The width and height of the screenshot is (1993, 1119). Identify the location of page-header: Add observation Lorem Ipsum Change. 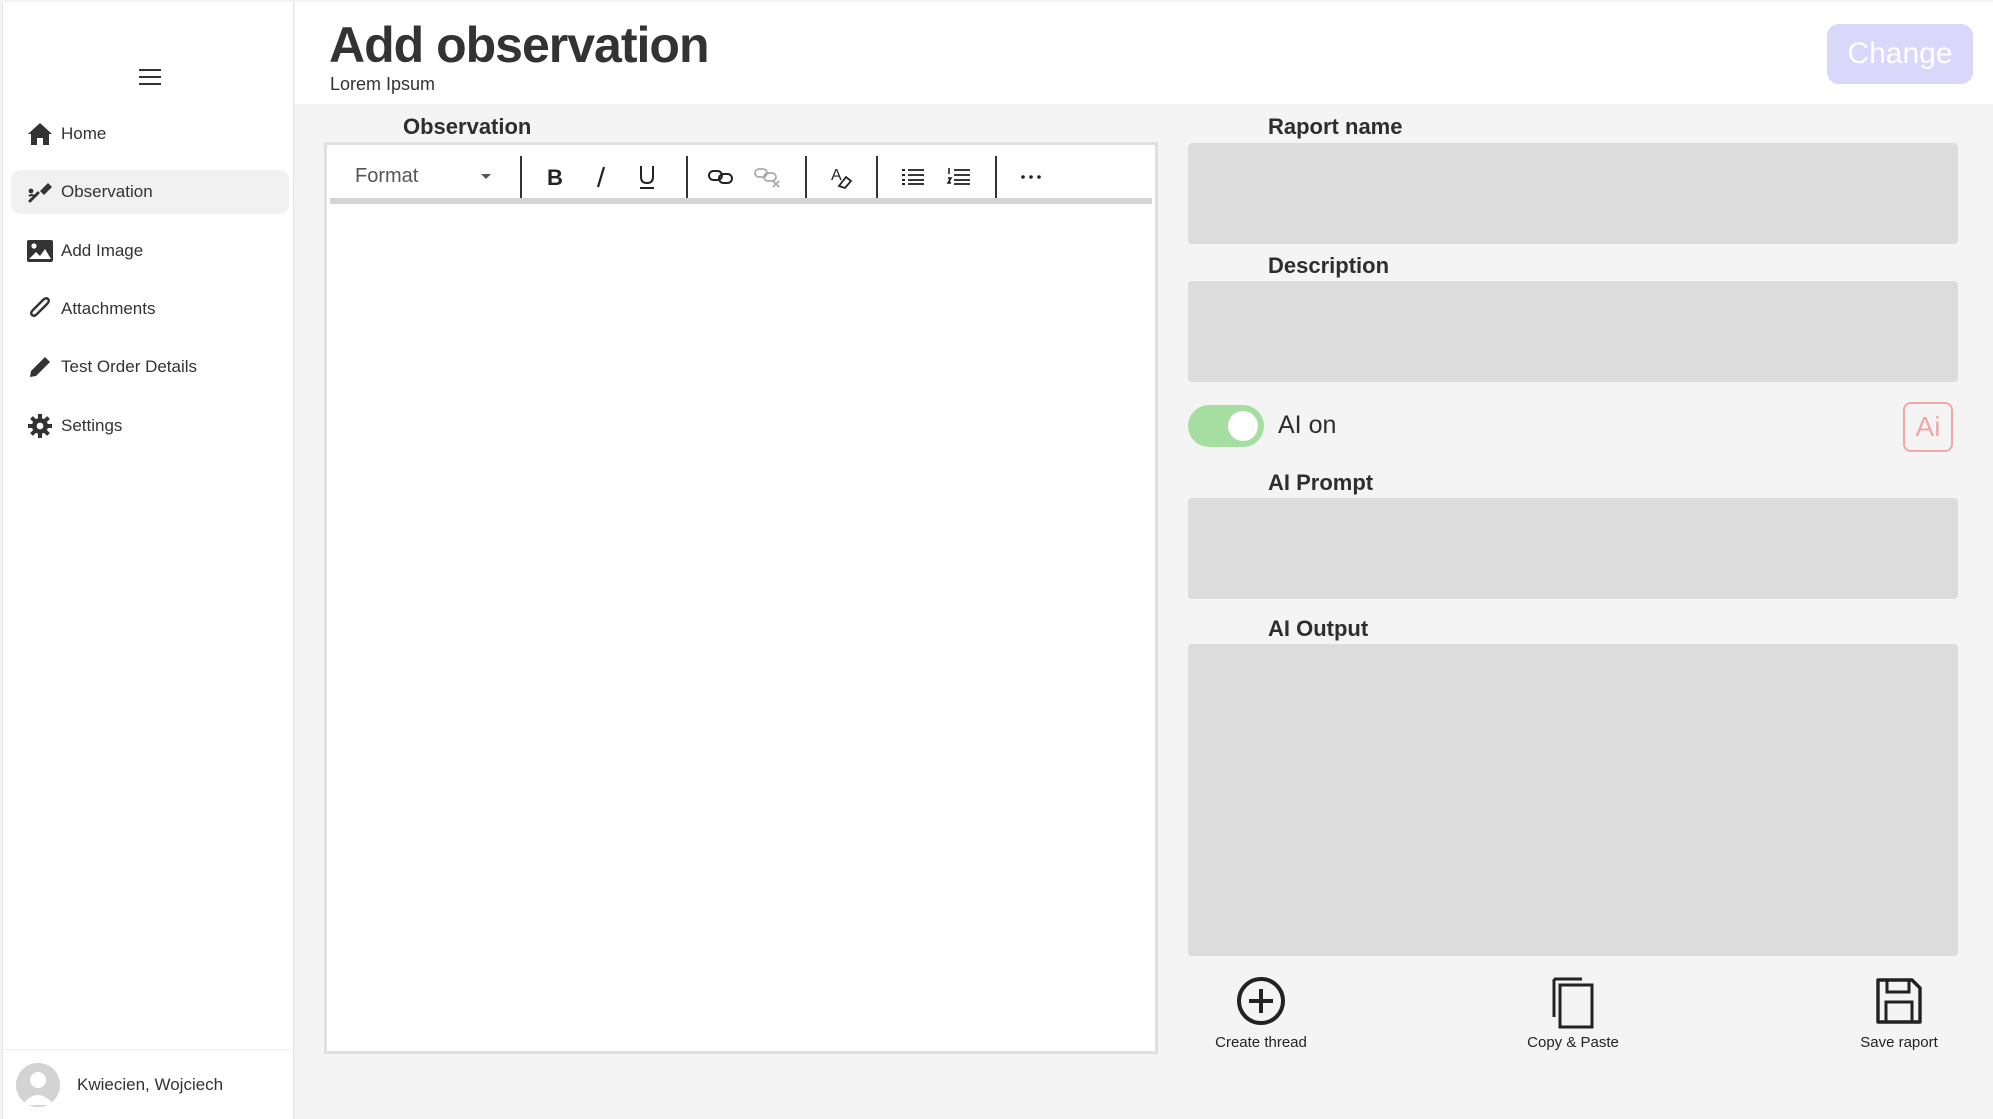
(1144, 53).